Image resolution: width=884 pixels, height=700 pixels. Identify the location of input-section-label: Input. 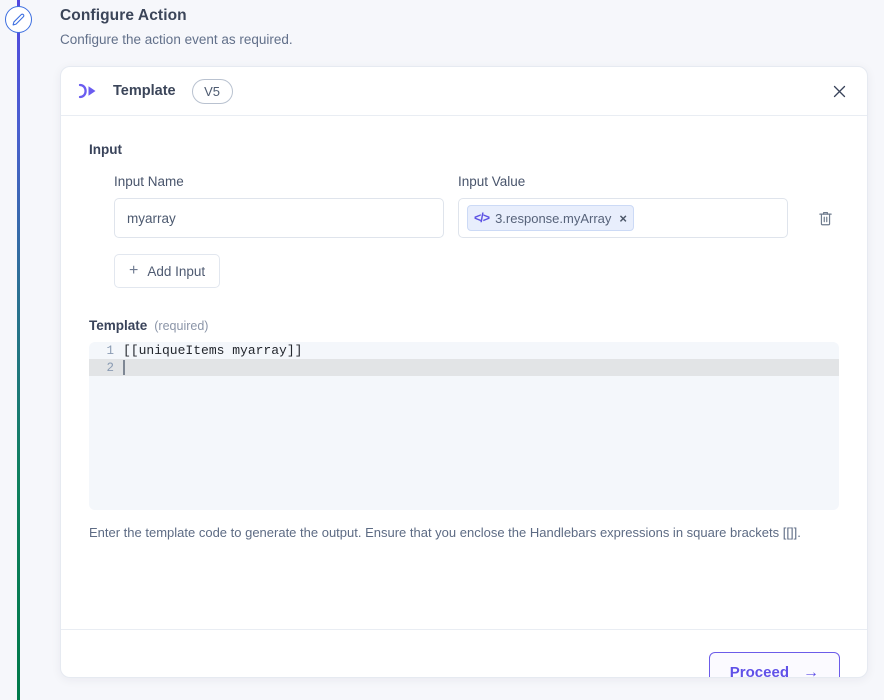
(105, 149).